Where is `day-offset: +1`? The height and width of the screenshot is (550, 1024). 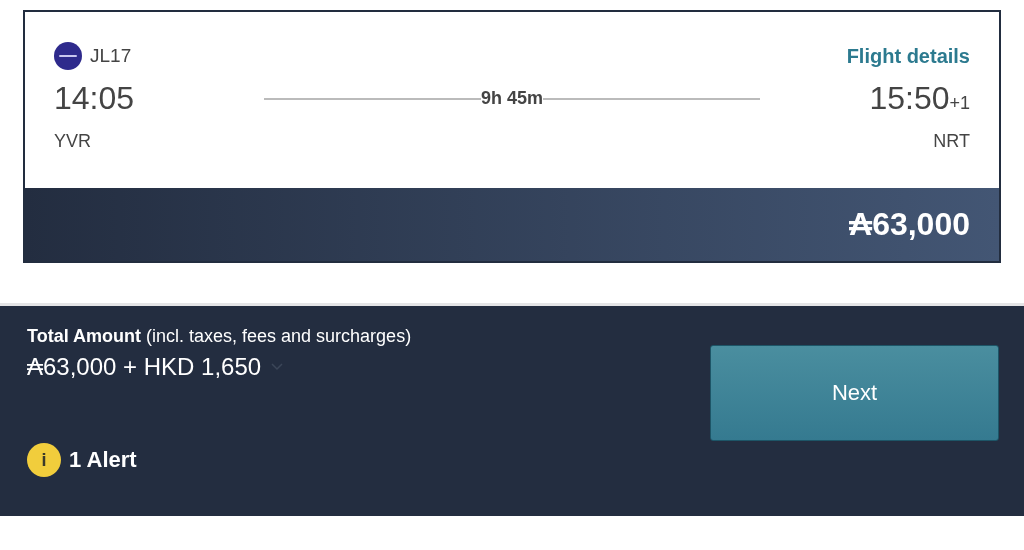 day-offset: +1 is located at coordinates (959, 103).